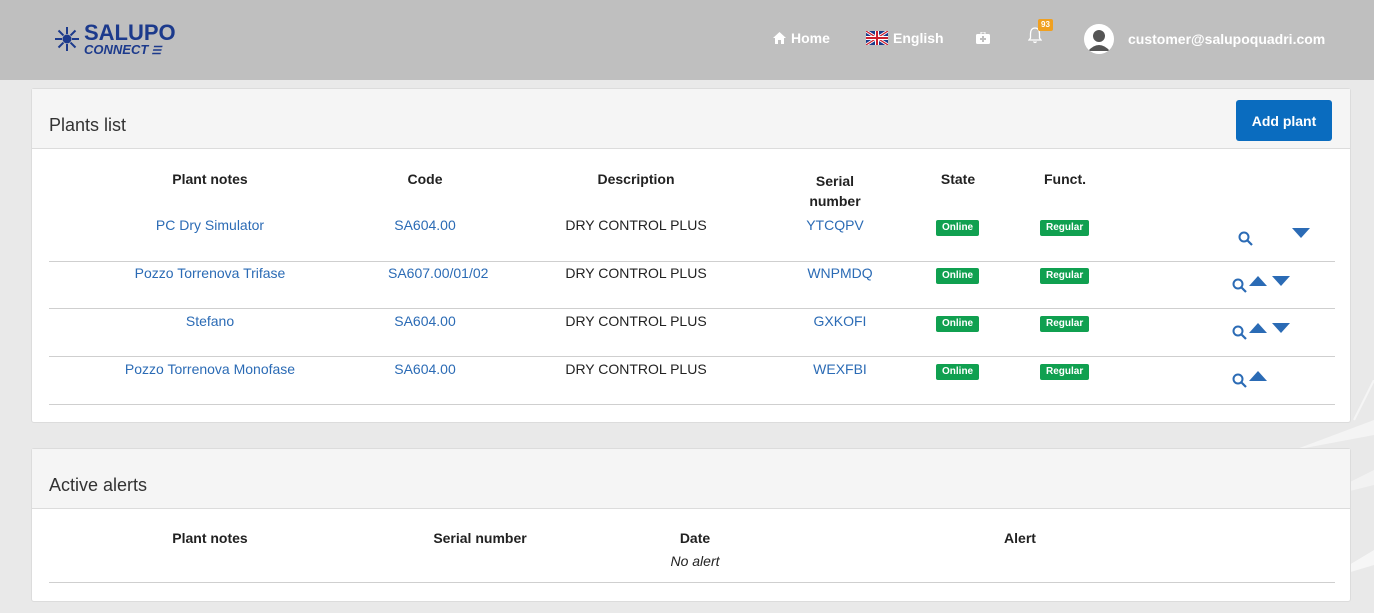  Describe the element at coordinates (210, 369) in the screenshot. I see `row-4-plant-notes: Pozzo Torrenova Monofase` at that location.